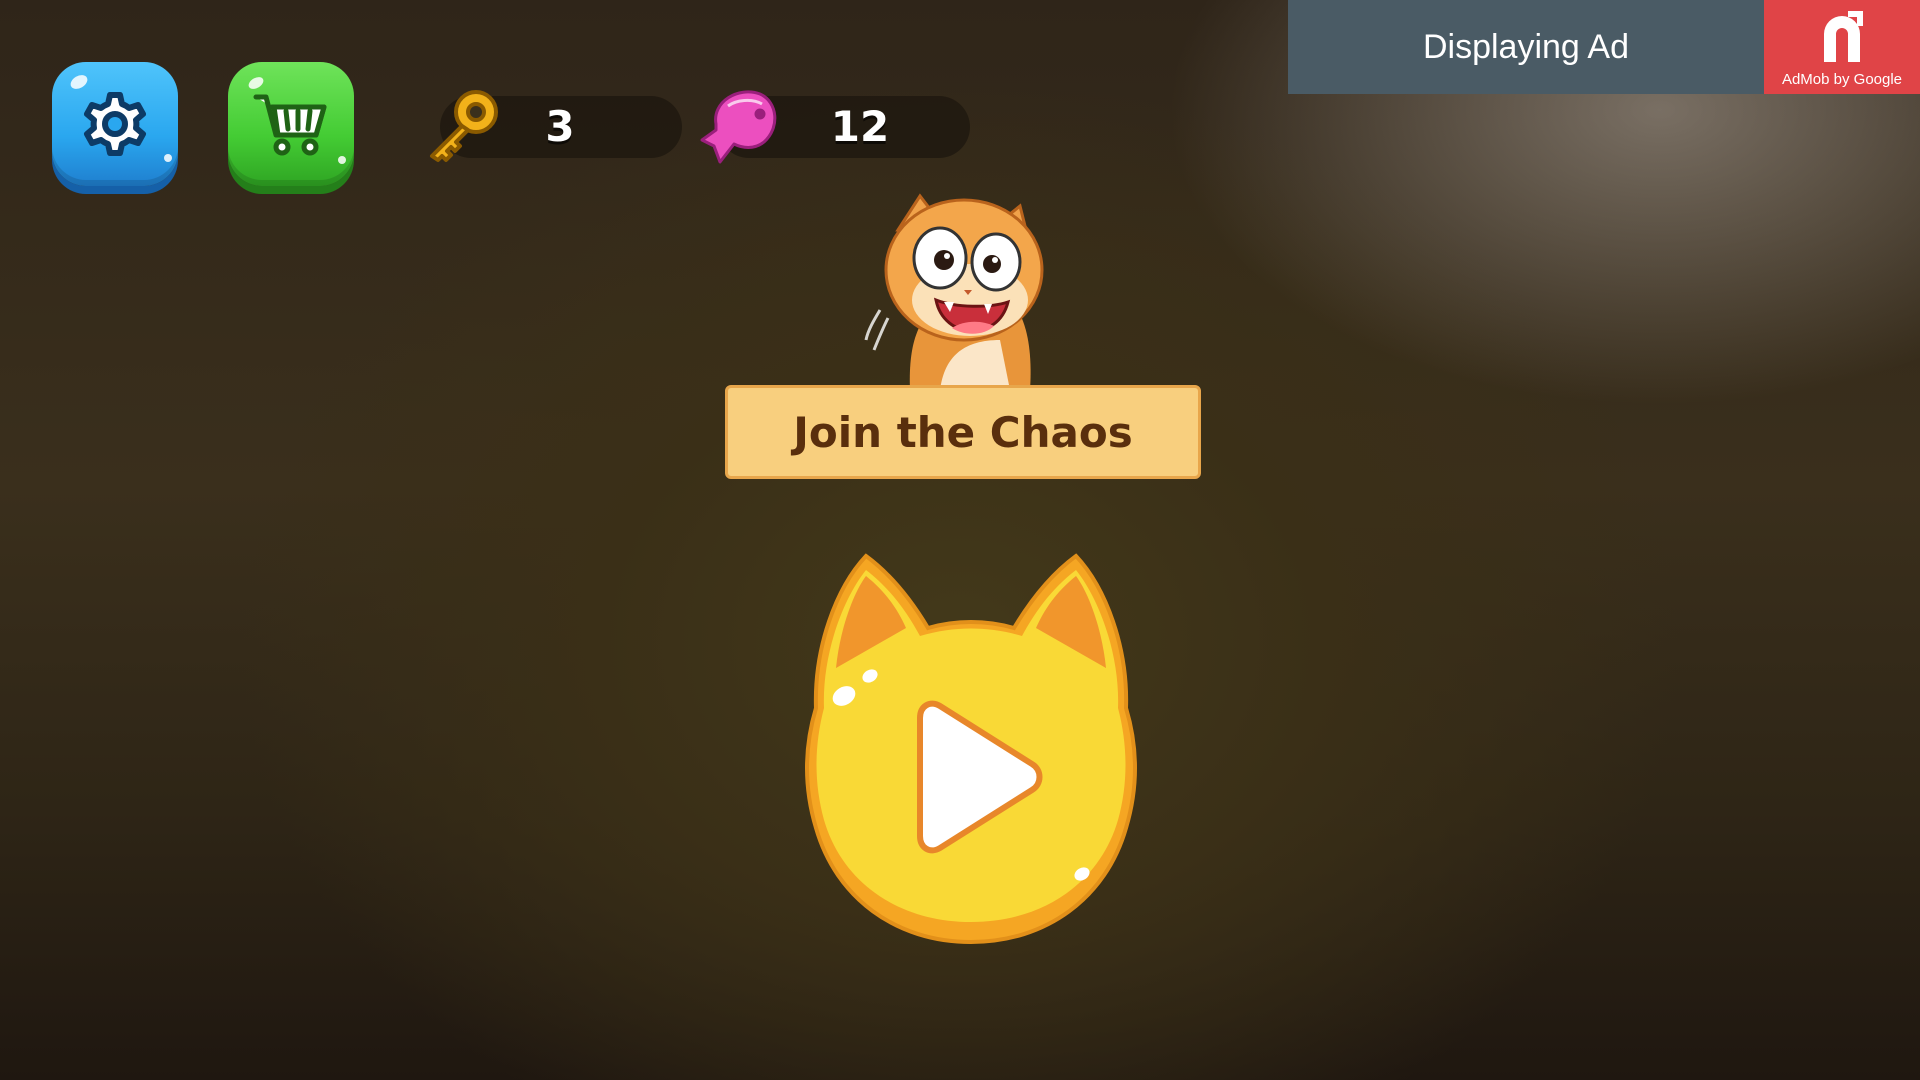 The image size is (1920, 1080). I want to click on cat-mascot, so click(954, 291).